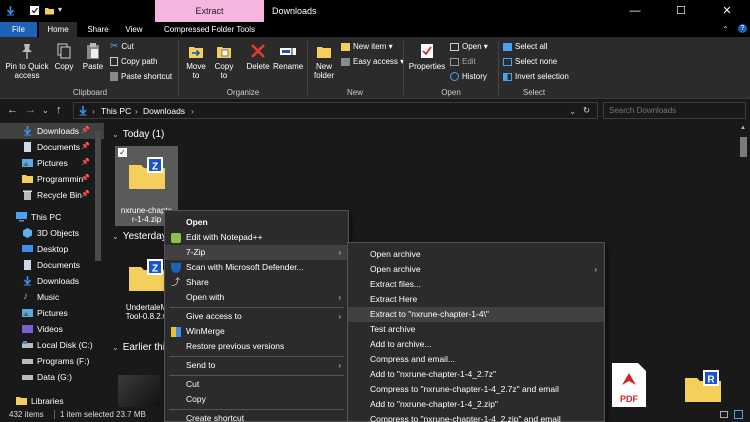  I want to click on nav-item-data-g: Data (G:), so click(52, 377).